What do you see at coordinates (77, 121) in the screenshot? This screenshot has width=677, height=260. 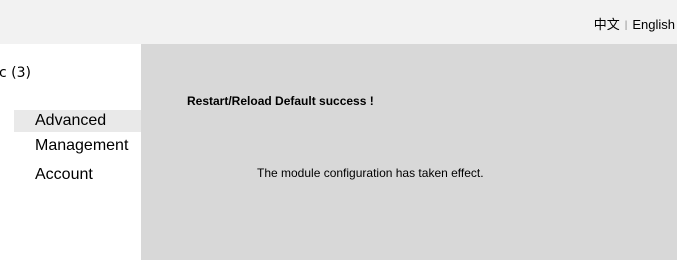 I see `sidebar-item-advanced: Advanced` at bounding box center [77, 121].